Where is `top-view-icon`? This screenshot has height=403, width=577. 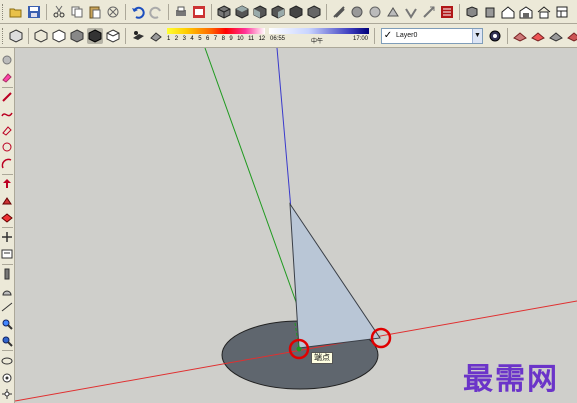
top-view-icon is located at coordinates (242, 12).